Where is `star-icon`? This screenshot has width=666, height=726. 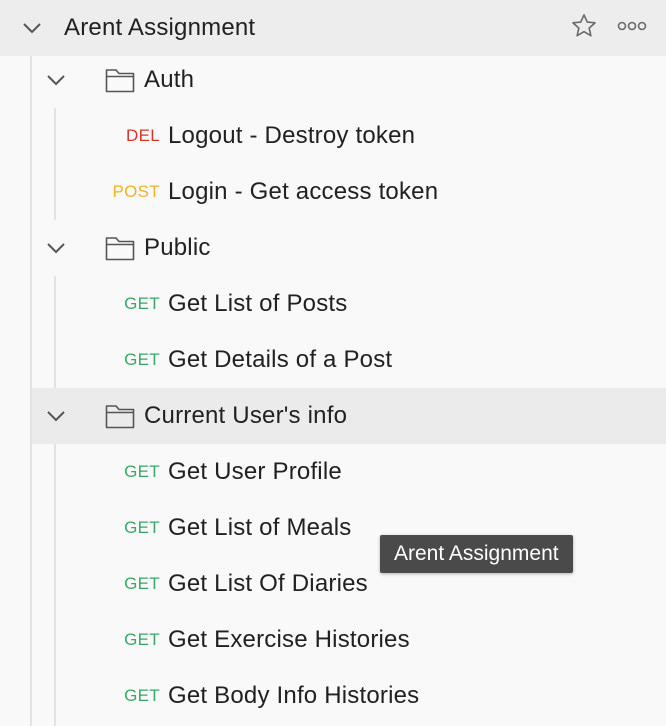
star-icon is located at coordinates (584, 26).